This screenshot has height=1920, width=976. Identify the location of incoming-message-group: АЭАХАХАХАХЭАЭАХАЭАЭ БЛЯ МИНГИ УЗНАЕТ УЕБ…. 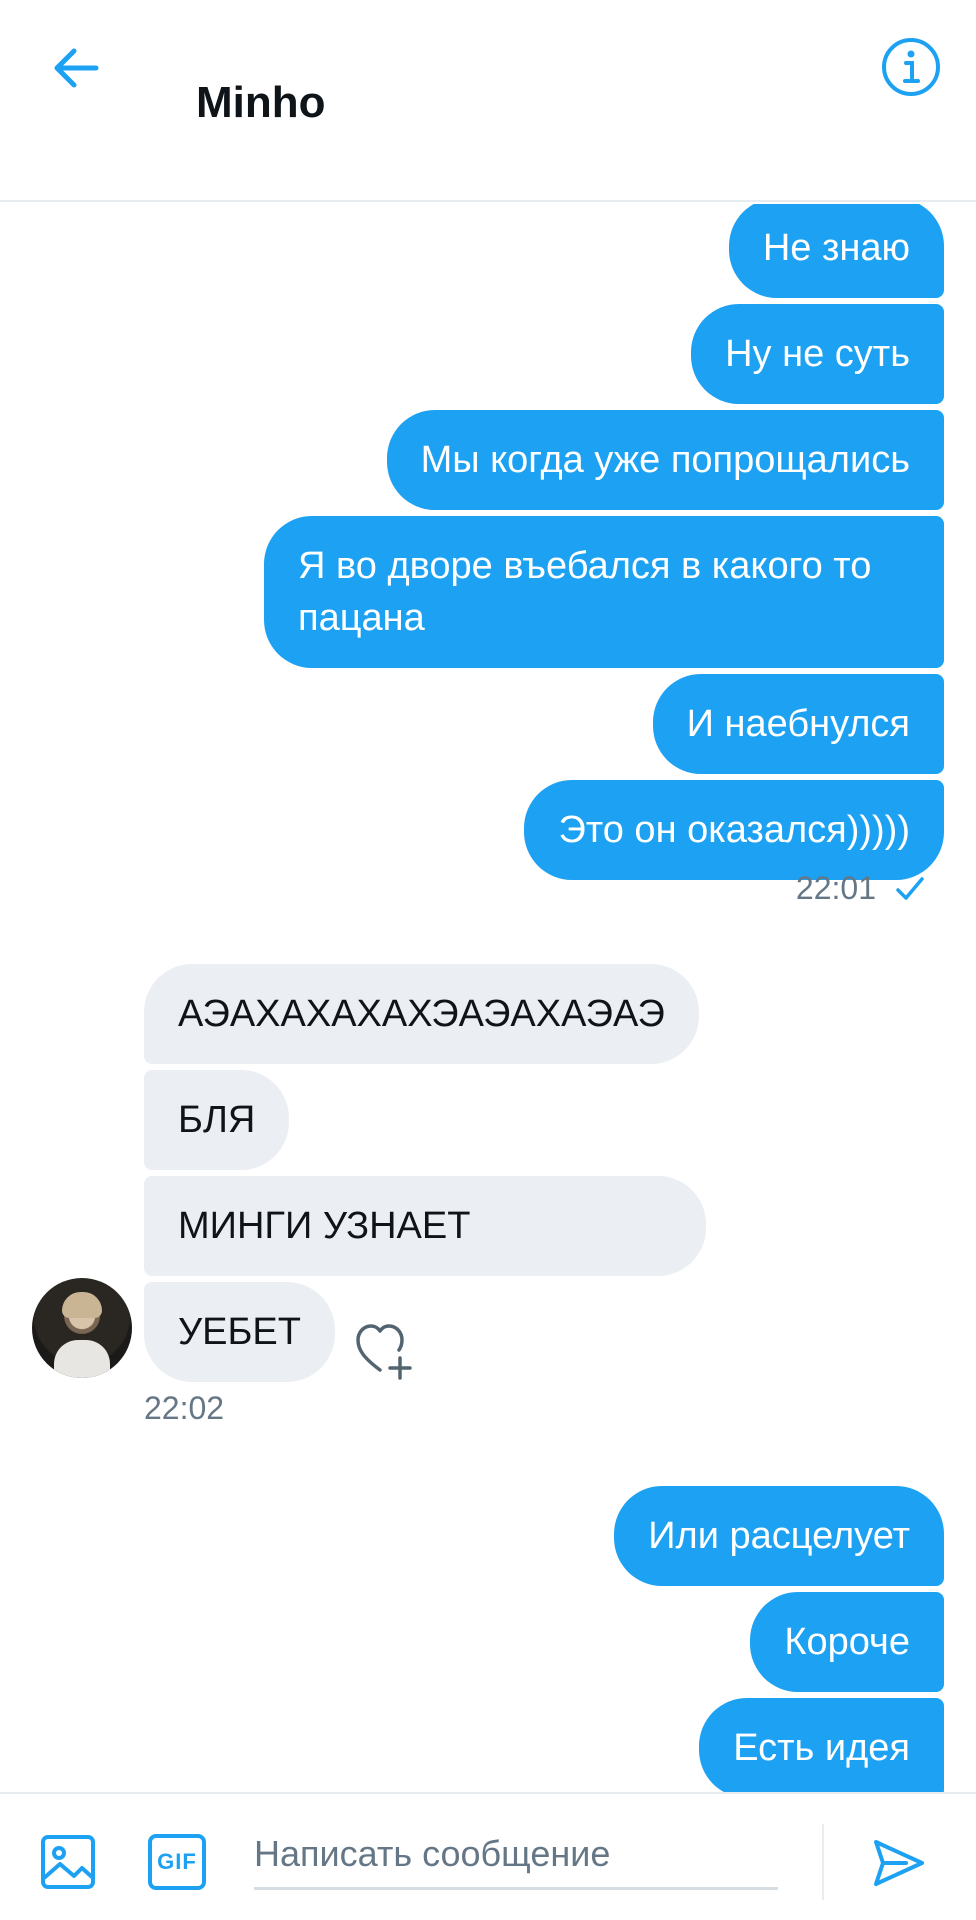
(425, 1176).